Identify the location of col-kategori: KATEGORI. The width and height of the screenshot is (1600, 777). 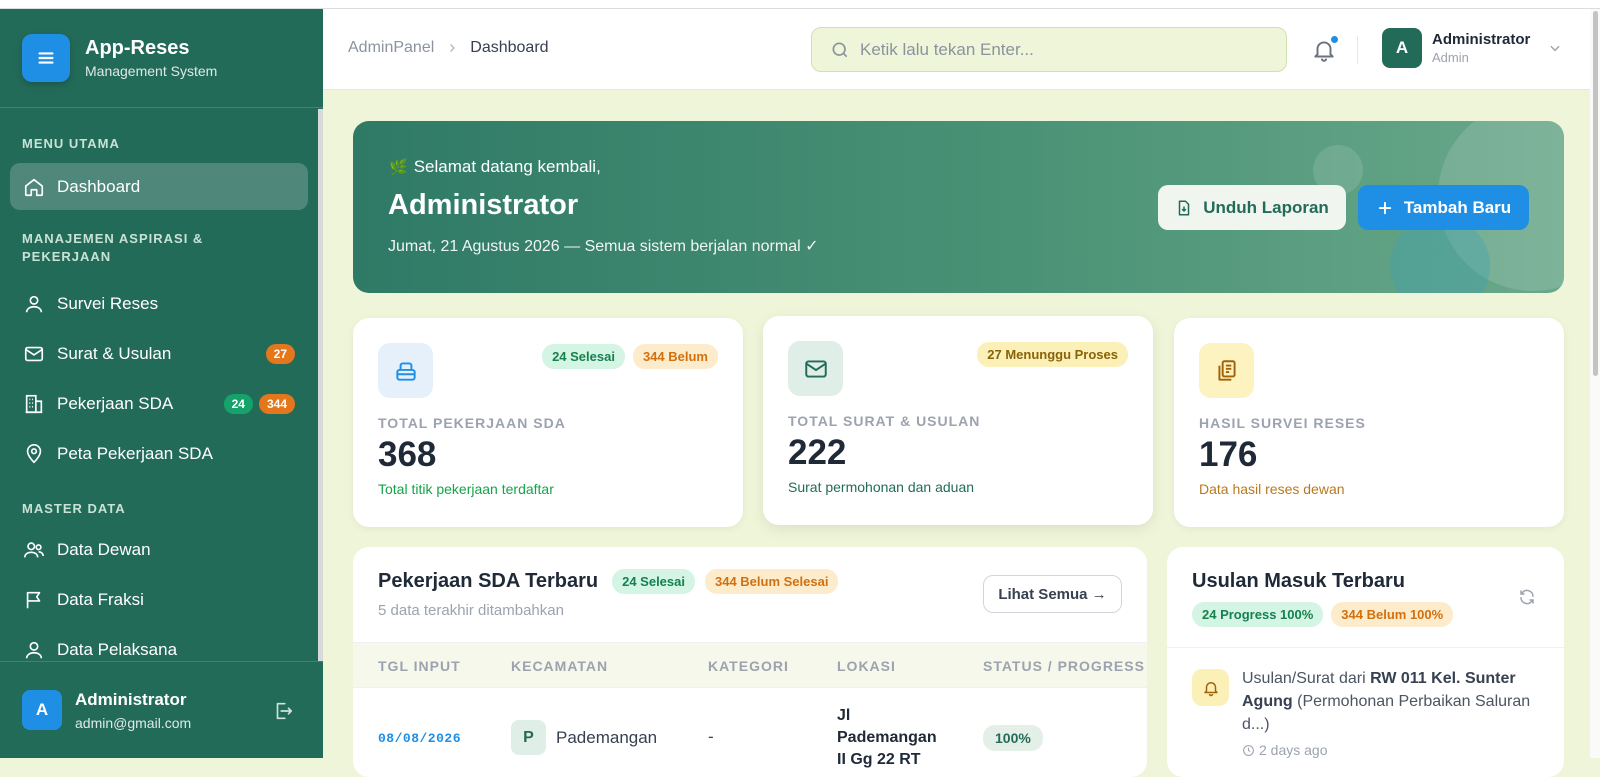
(748, 666).